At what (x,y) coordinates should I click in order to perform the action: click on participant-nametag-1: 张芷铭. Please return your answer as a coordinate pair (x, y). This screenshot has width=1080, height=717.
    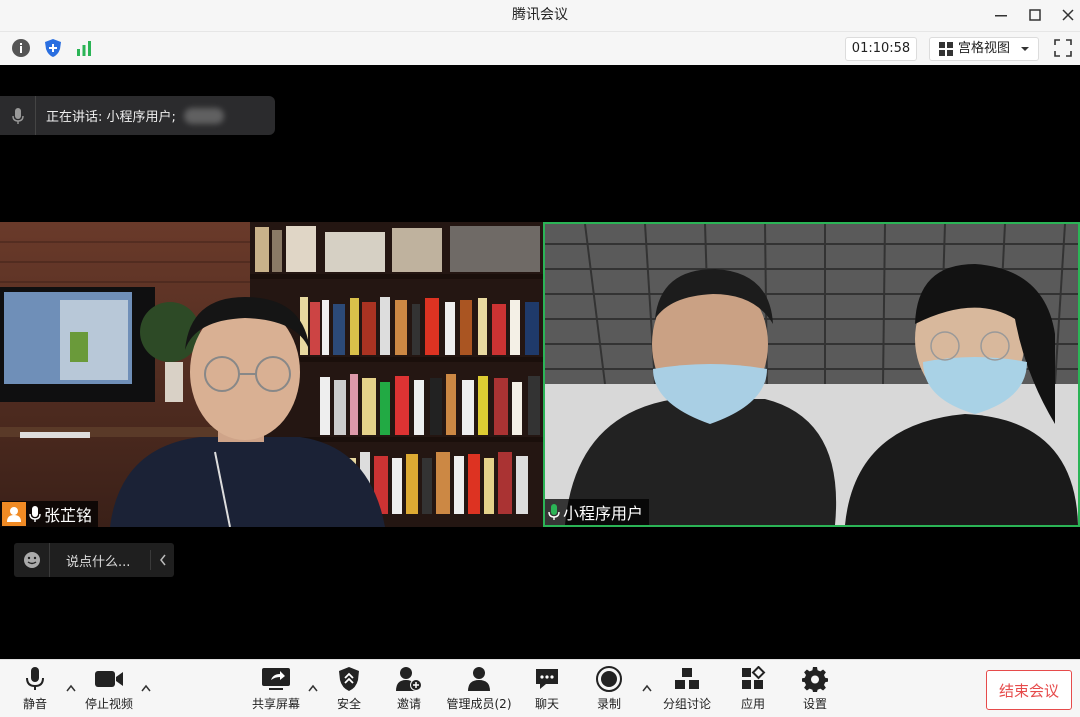
    Looking at the image, I should click on (49, 514).